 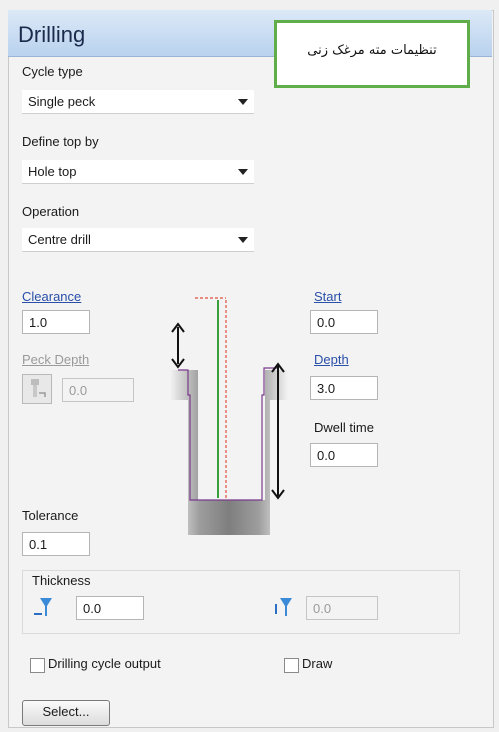 What do you see at coordinates (138, 240) in the screenshot?
I see `operation-select: Centre drill` at bounding box center [138, 240].